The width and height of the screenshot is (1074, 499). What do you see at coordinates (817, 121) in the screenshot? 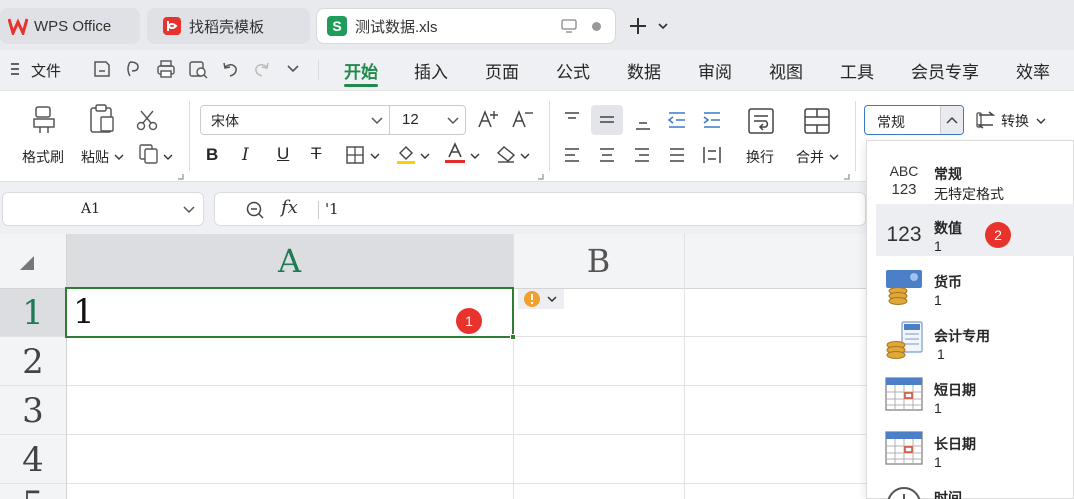
I see `merge-cells-icon` at bounding box center [817, 121].